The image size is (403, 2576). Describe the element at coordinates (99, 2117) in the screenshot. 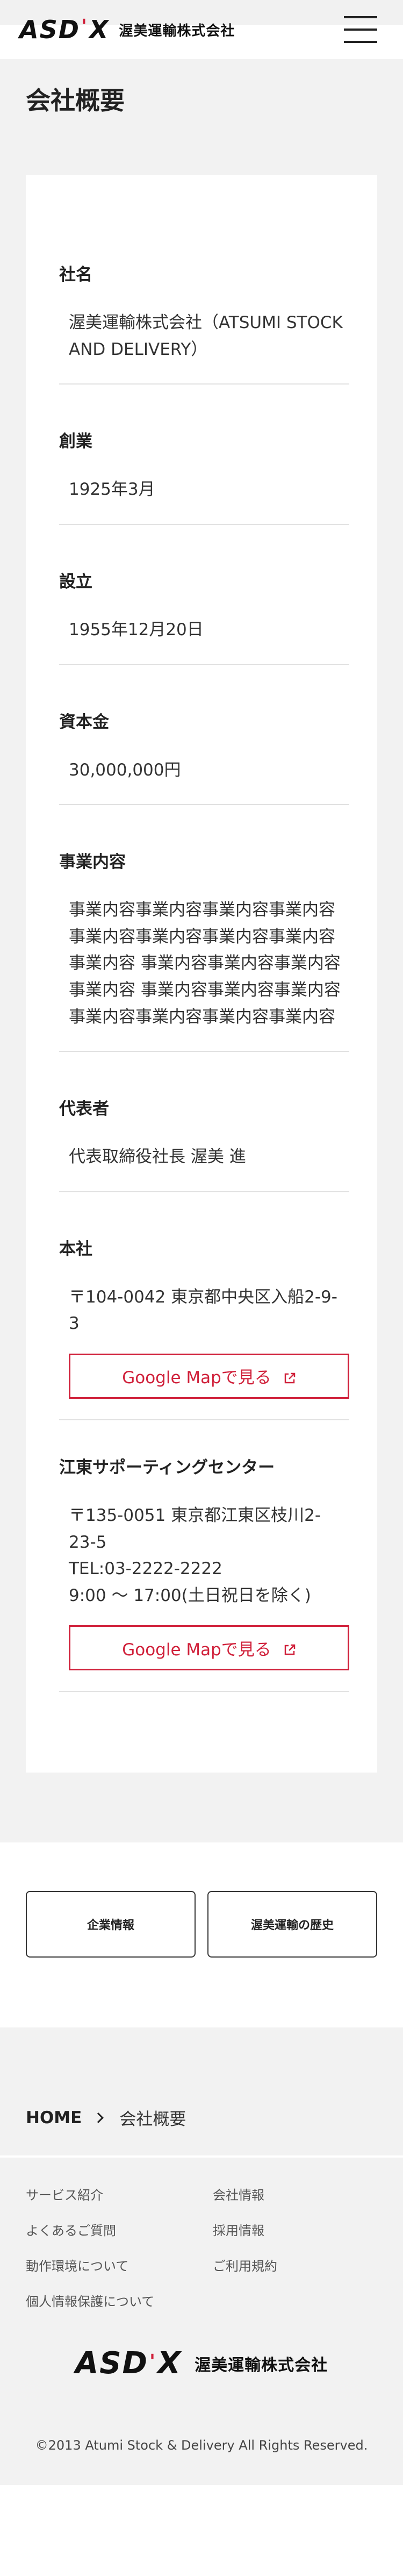

I see `chevron-right-icon` at that location.